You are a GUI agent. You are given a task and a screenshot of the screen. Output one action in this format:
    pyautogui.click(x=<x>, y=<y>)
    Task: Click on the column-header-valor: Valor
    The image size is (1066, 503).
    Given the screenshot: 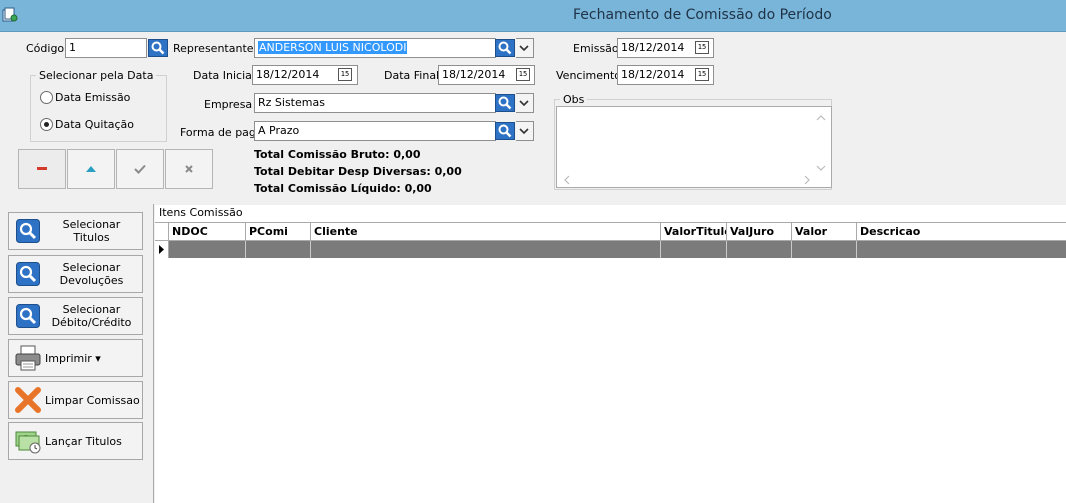 What is the action you would take?
    pyautogui.click(x=824, y=232)
    